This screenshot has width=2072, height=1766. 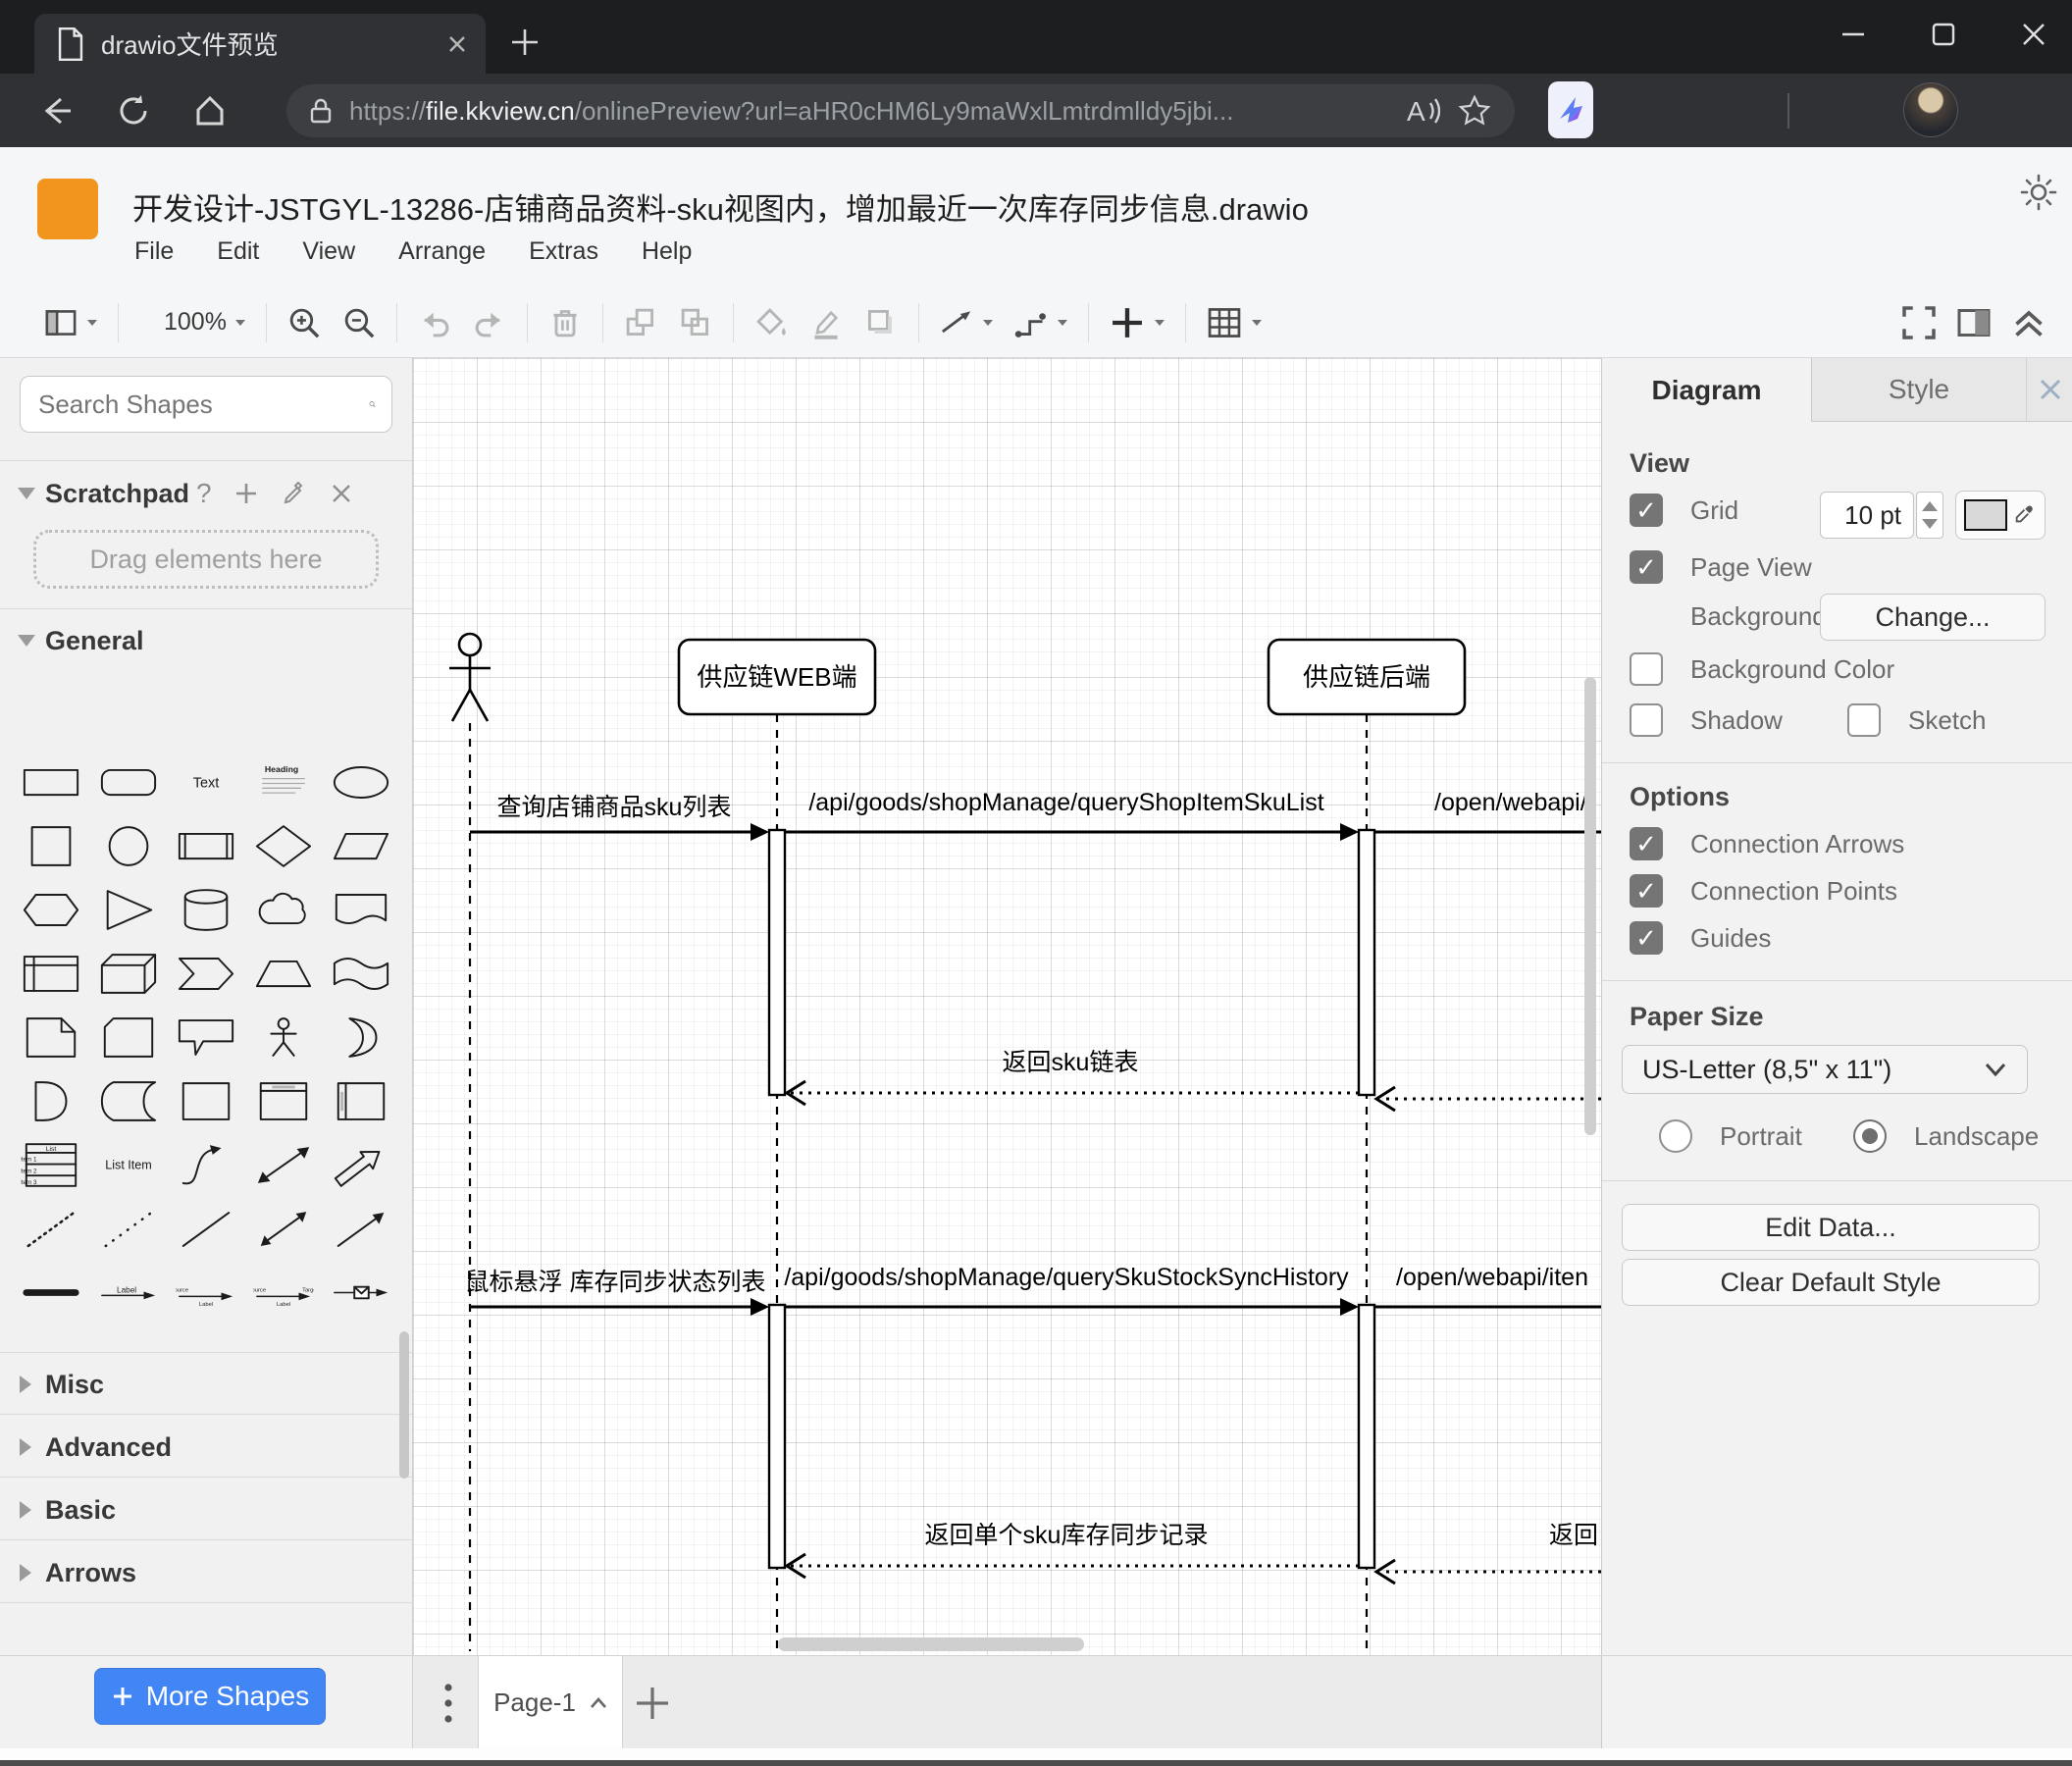 I want to click on scratchpad-drop-area: Drag elements here, so click(x=206, y=559).